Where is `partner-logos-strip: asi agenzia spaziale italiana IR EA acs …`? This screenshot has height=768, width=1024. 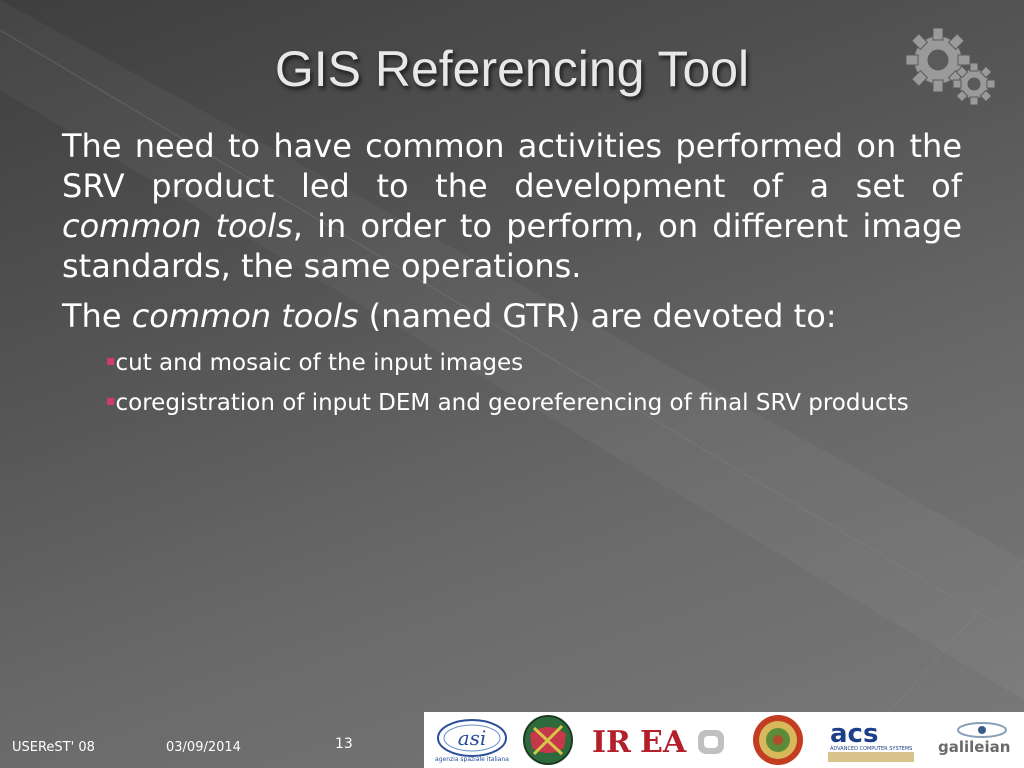
partner-logos-strip: asi agenzia spaziale italiana IR EA acs … is located at coordinates (724, 740).